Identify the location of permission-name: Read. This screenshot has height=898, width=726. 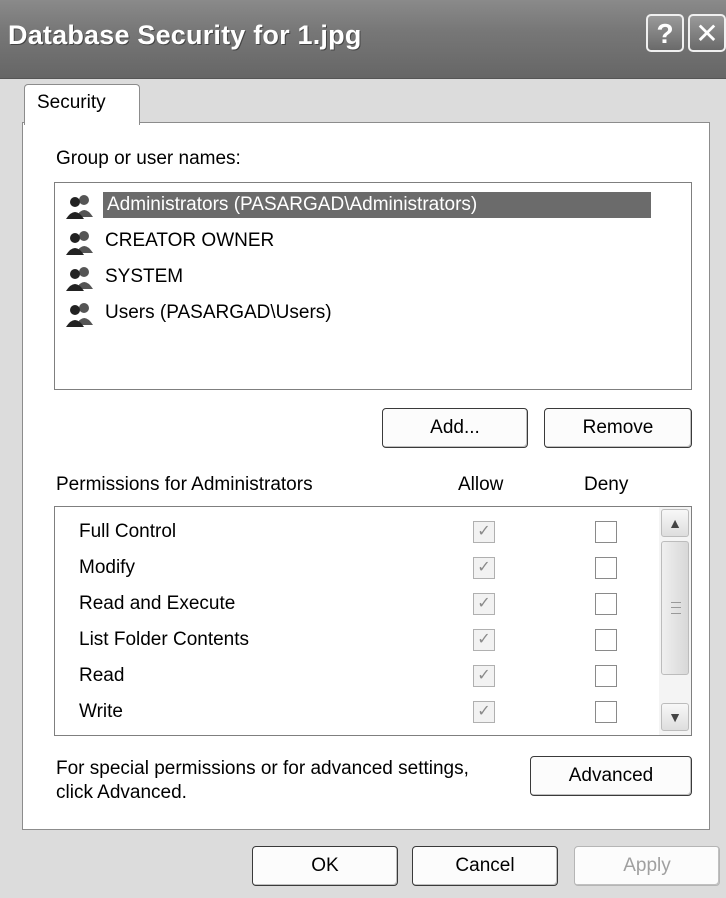
(102, 675).